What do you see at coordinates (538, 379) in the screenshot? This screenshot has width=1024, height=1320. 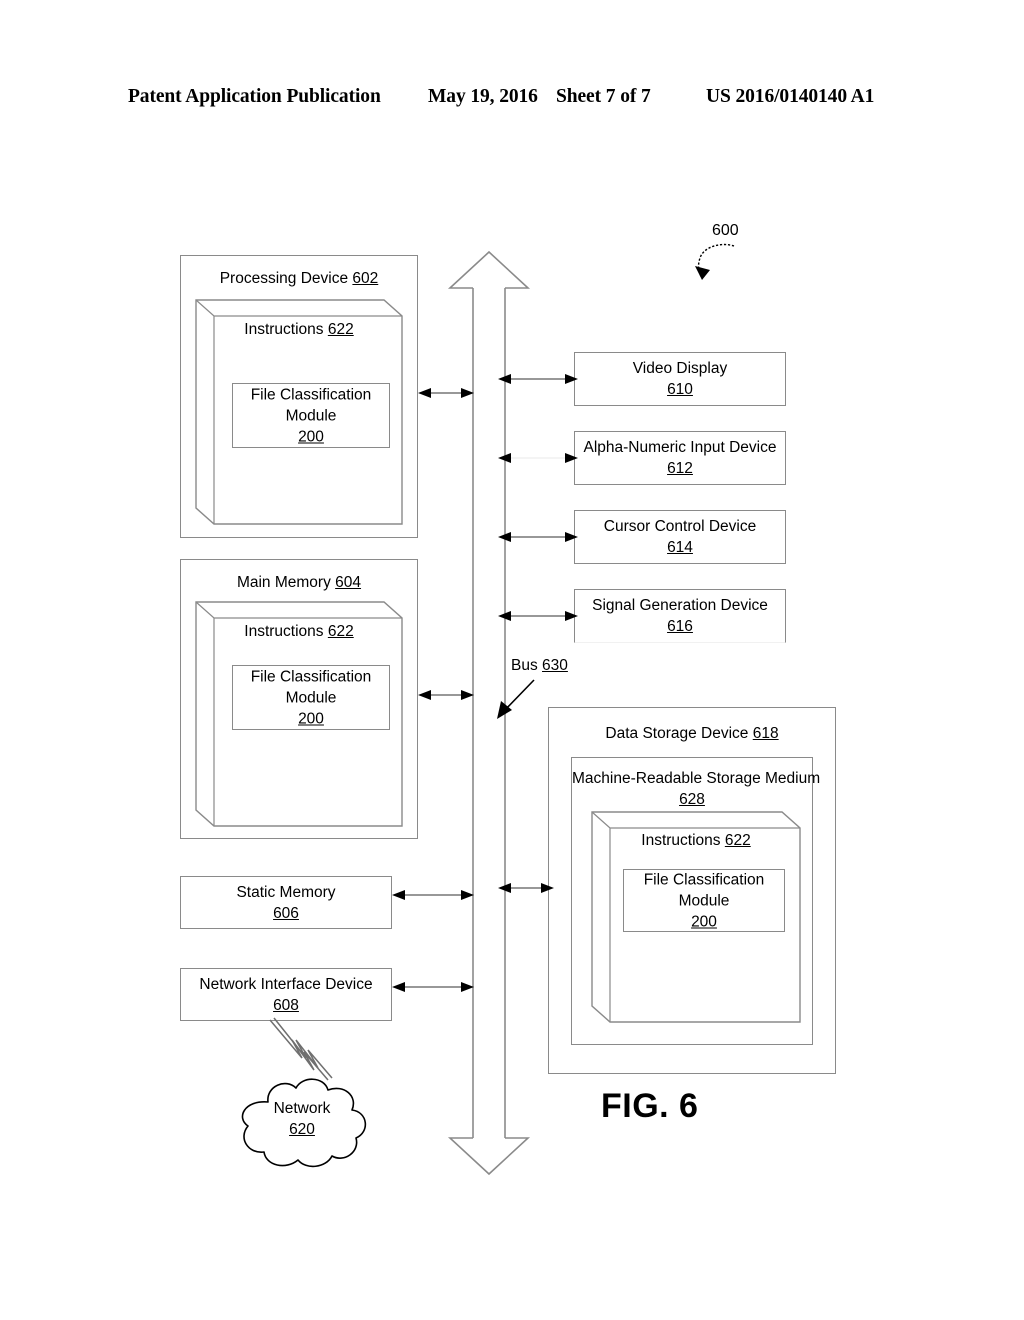 I see `connector-bus-to-video-display` at bounding box center [538, 379].